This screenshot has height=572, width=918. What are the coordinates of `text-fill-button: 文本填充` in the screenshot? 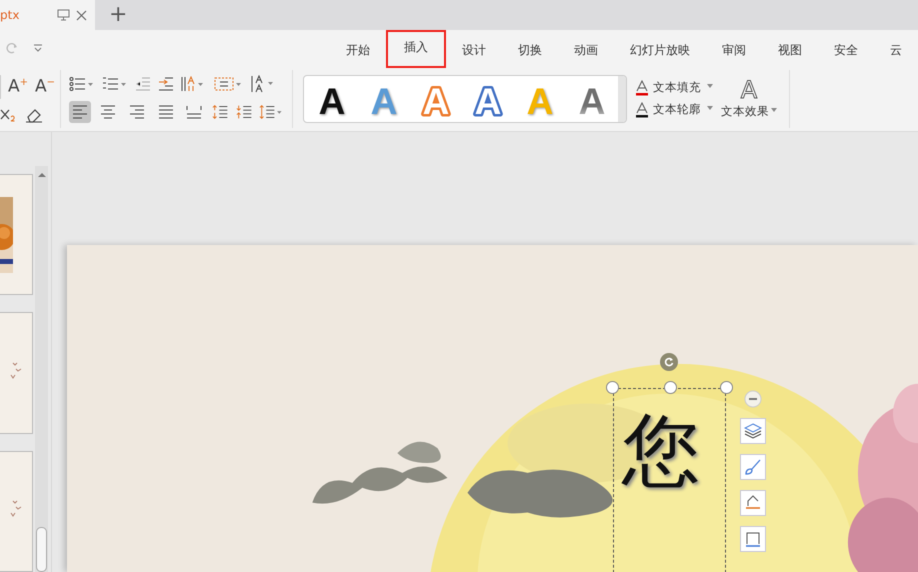 It's located at (674, 88).